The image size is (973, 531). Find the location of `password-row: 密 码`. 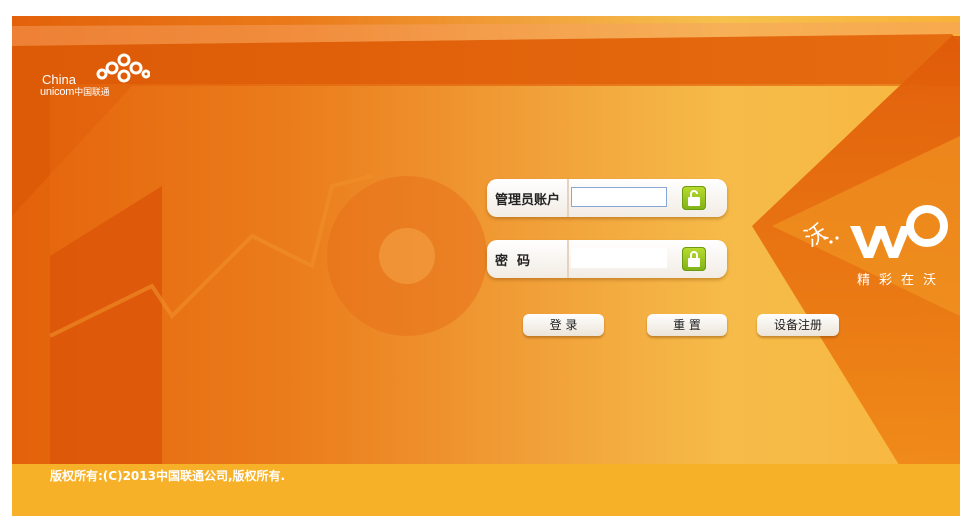

password-row: 密 码 is located at coordinates (607, 259).